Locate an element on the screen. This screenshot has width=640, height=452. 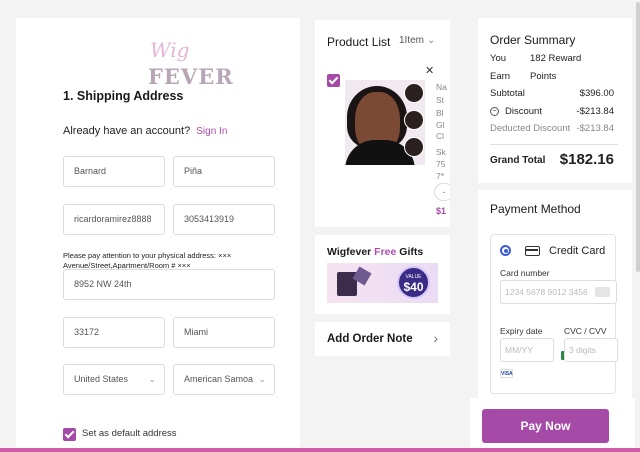
card-number-label: Card number is located at coordinates (525, 273).